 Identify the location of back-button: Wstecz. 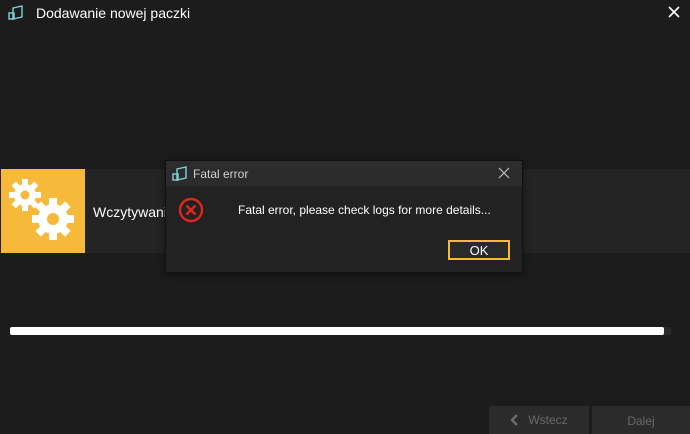
(539, 420).